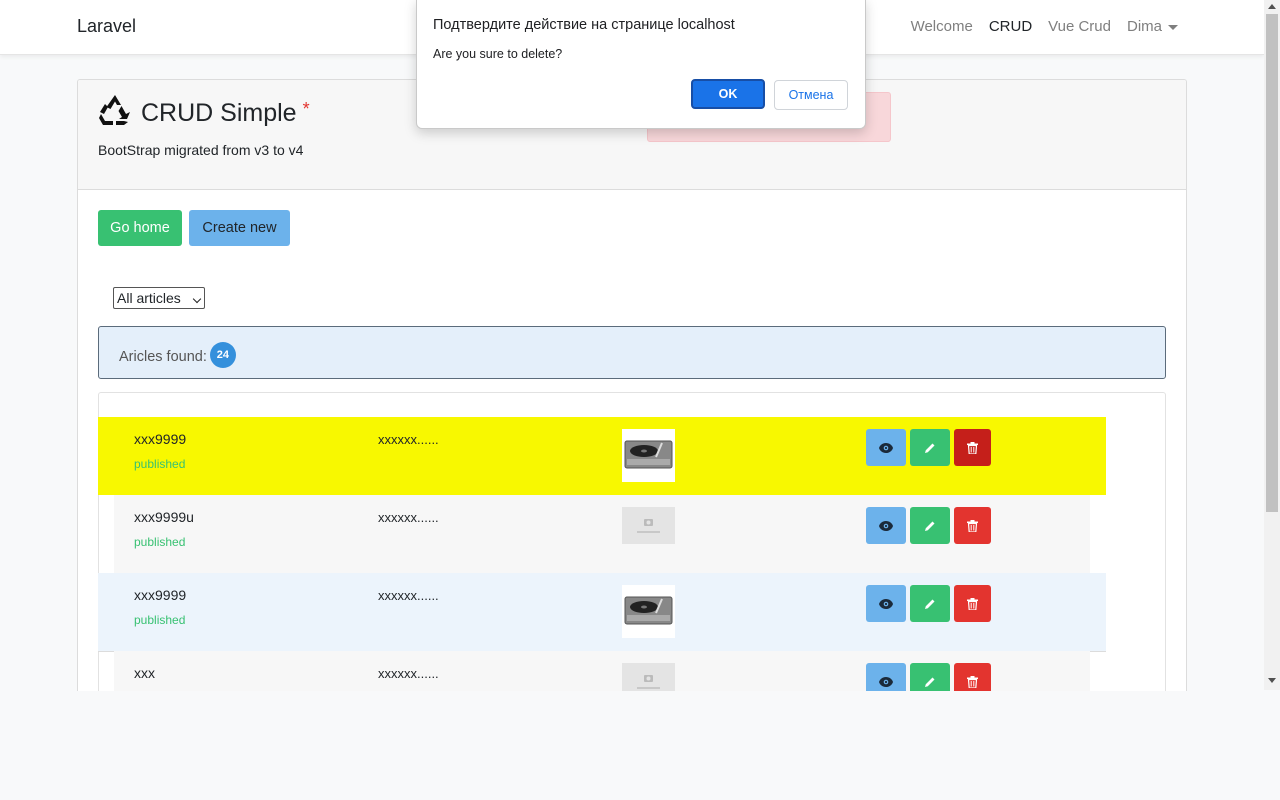  I want to click on caret-down-icon, so click(1173, 27).